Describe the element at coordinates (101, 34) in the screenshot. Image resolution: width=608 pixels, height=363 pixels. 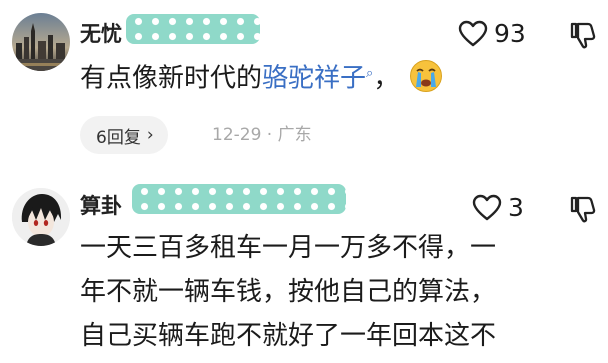
I see `username: 无忧` at that location.